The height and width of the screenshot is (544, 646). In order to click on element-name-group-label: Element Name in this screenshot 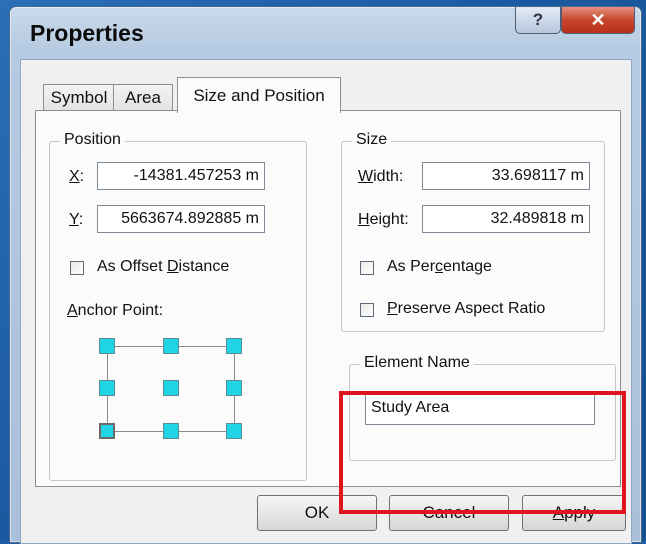, I will do `click(417, 363)`.